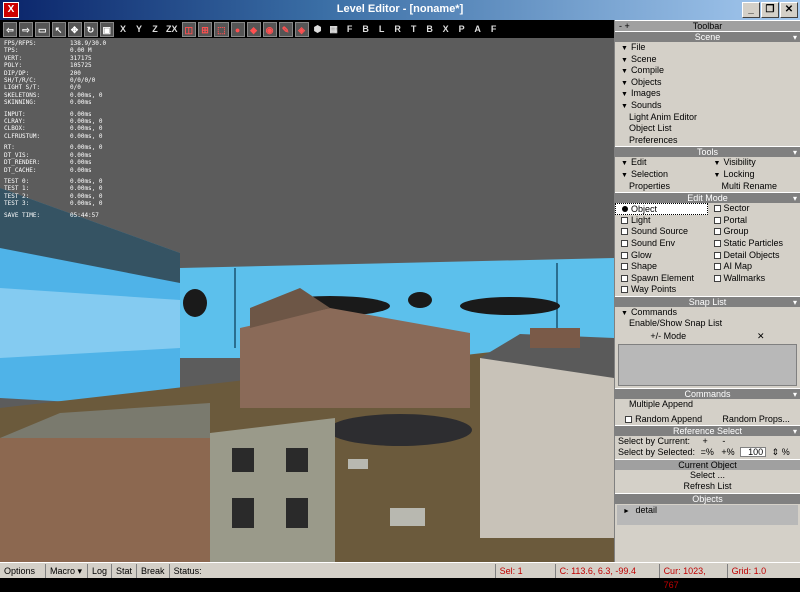 Image resolution: width=800 pixels, height=592 pixels. I want to click on minimize-button: _, so click(751, 10).